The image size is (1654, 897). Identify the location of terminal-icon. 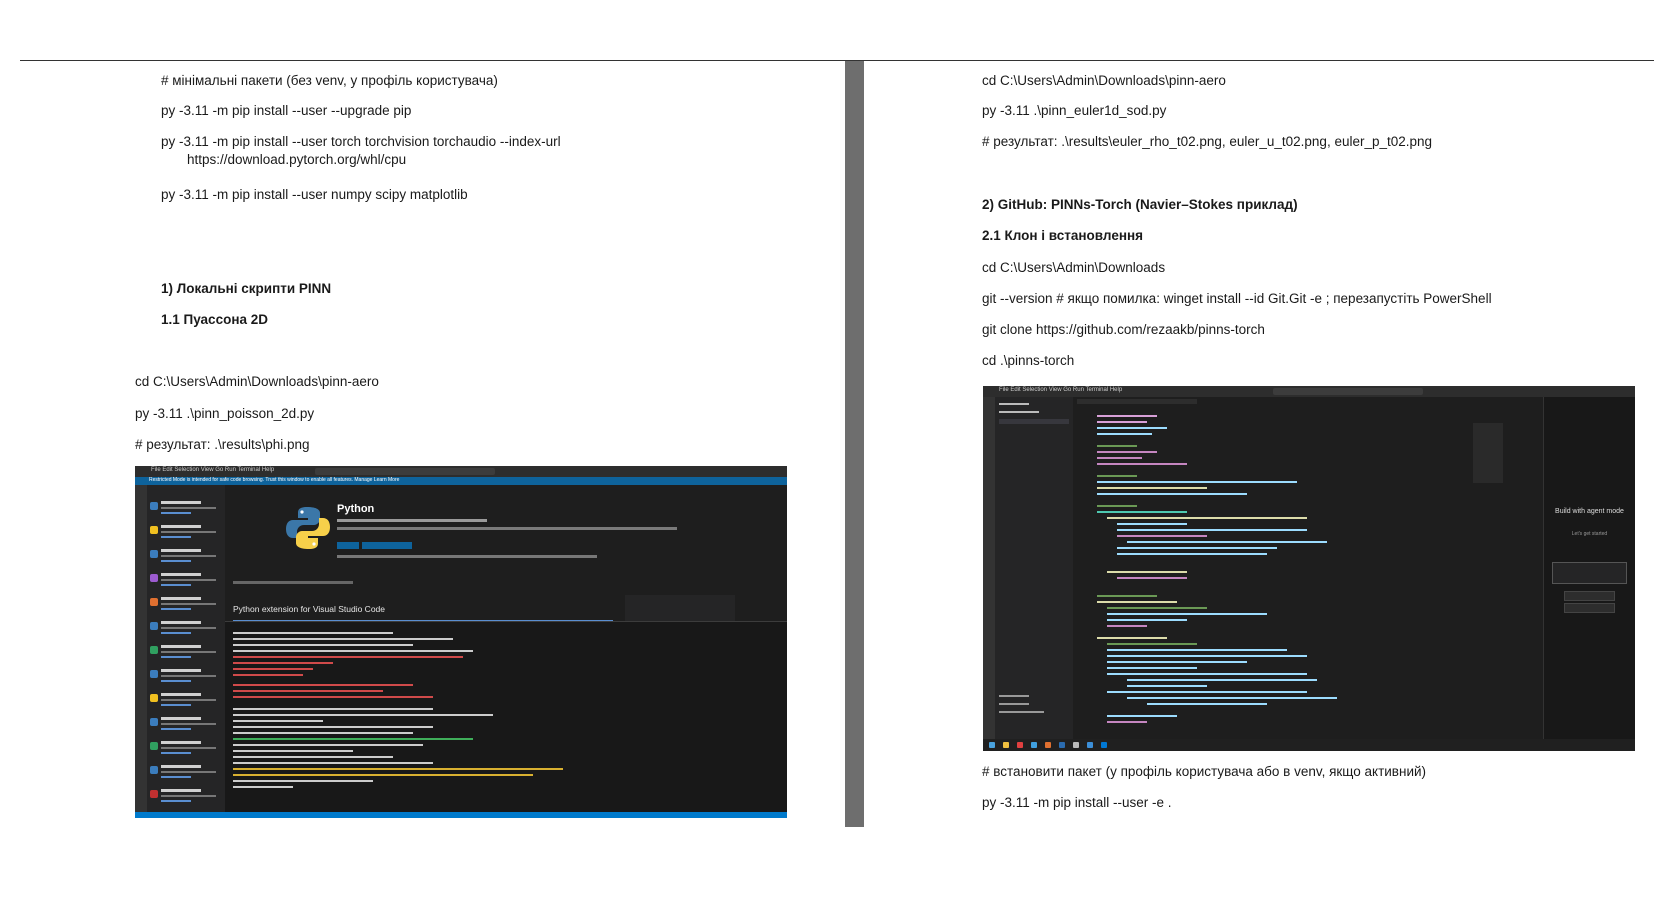
(1090, 745).